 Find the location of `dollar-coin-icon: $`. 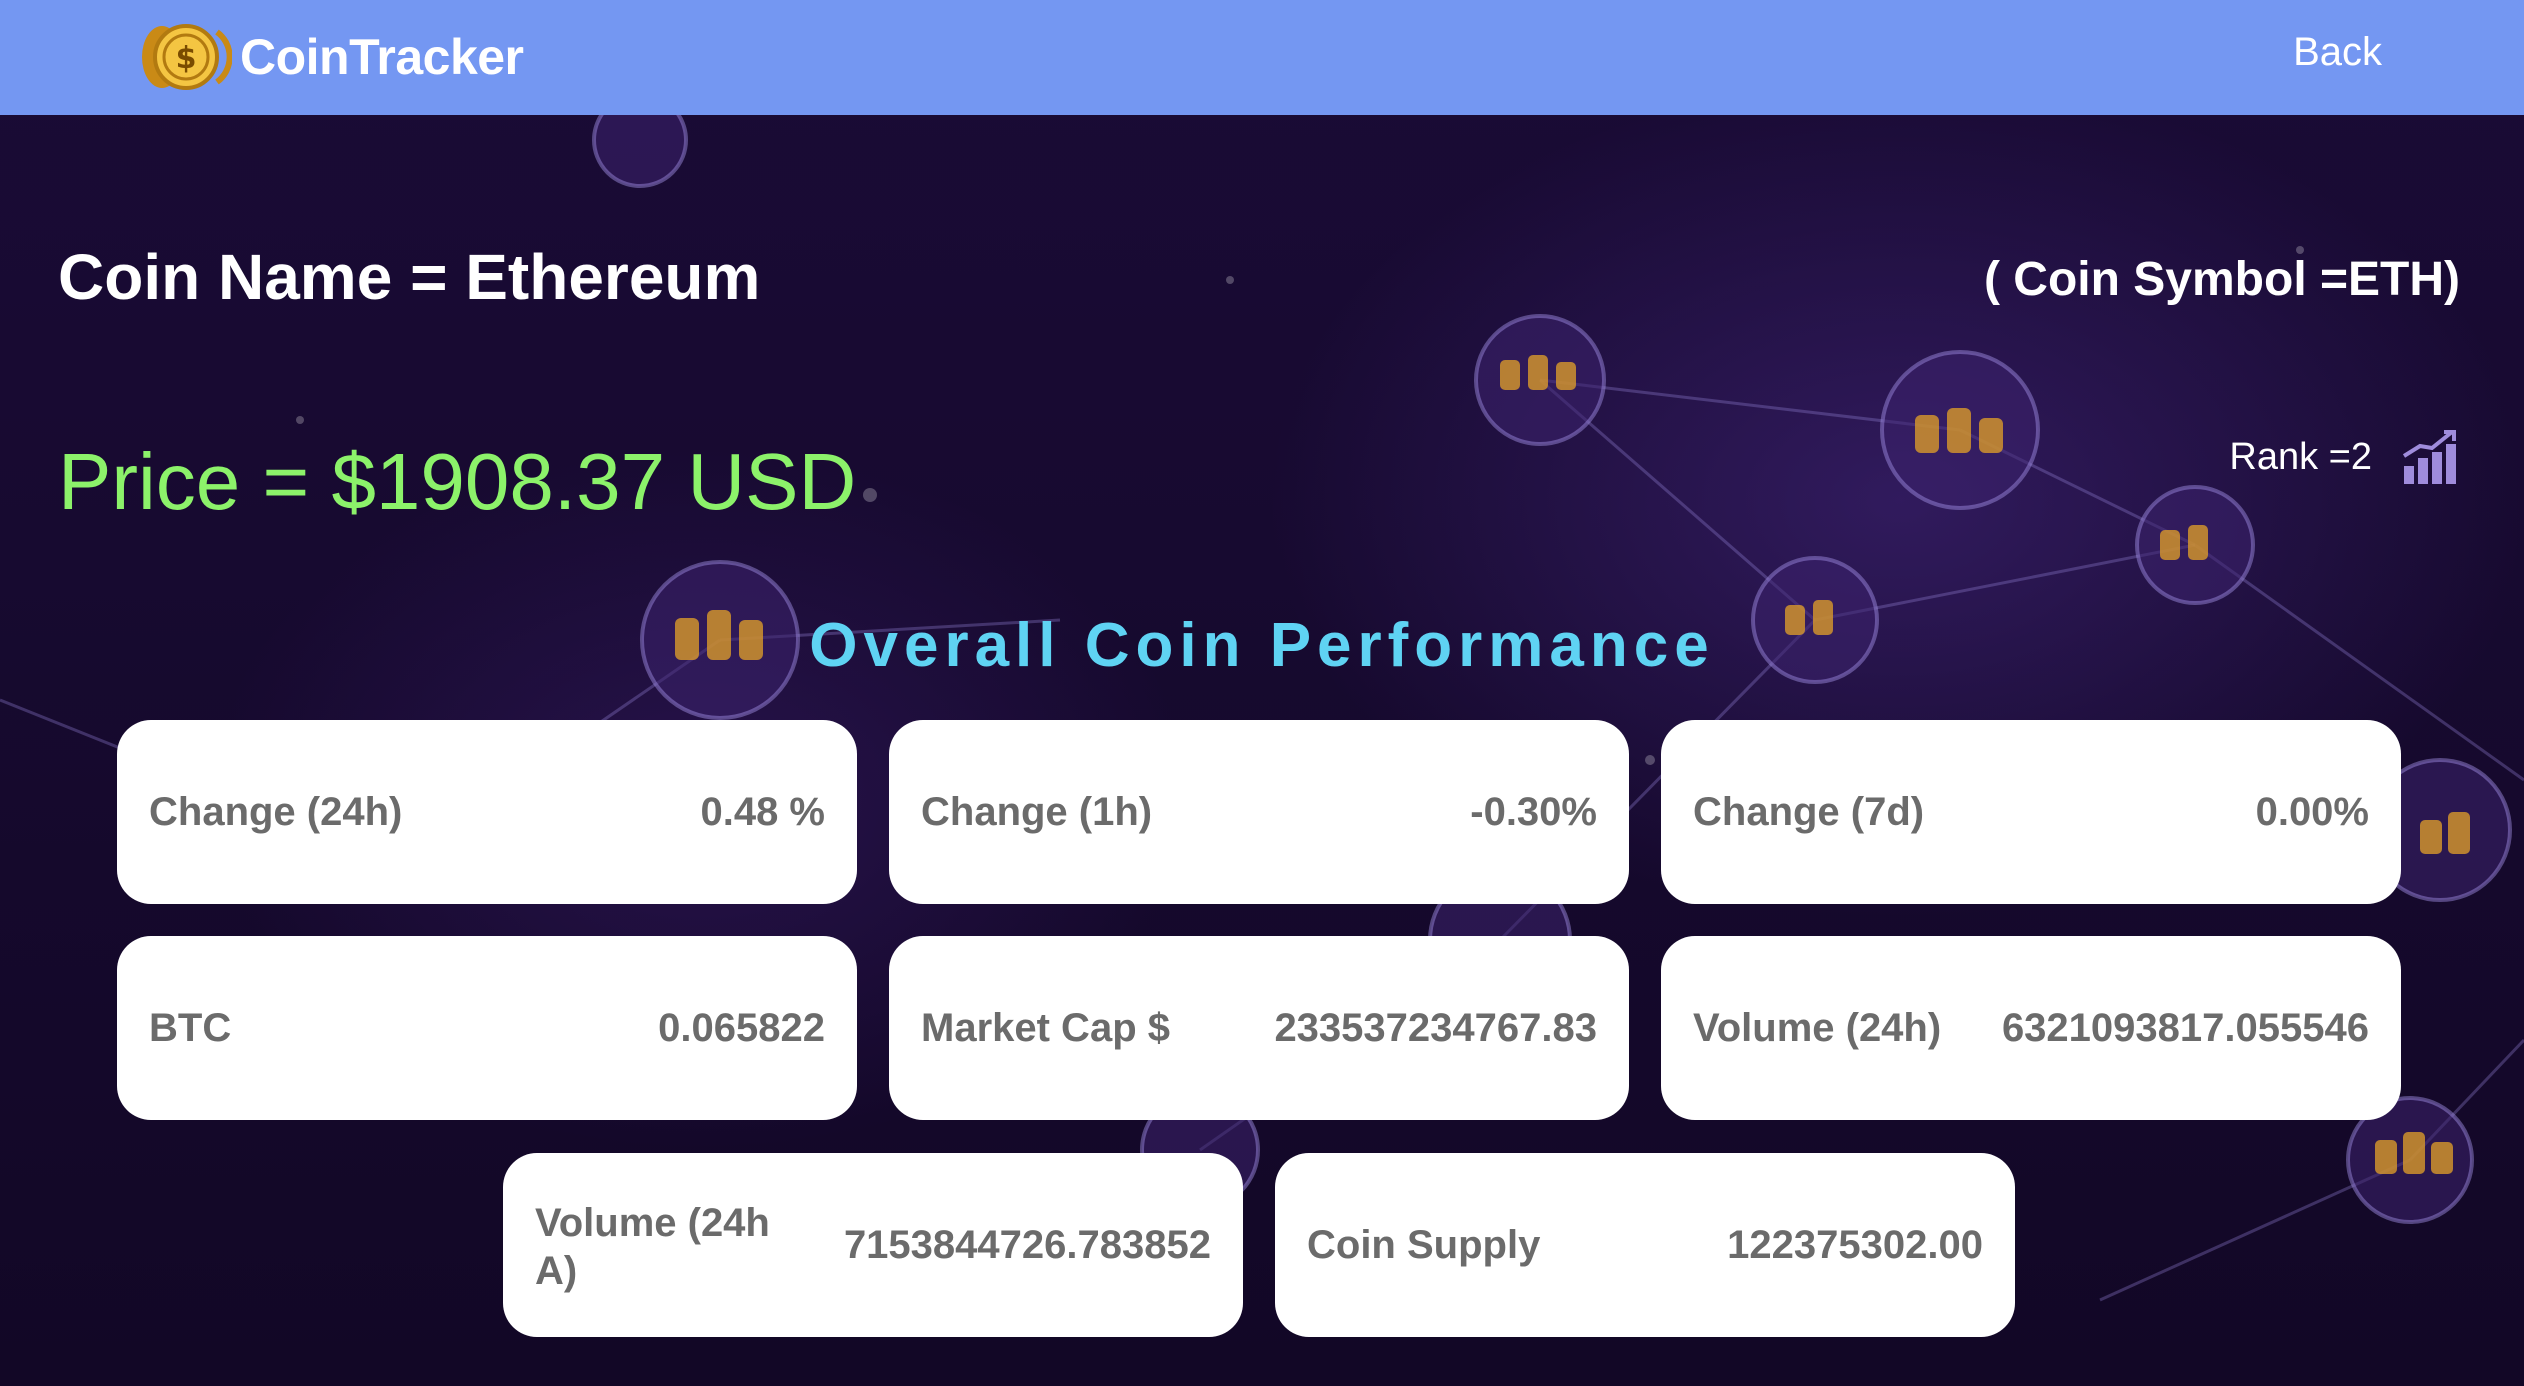

dollar-coin-icon: $ is located at coordinates (187, 57).